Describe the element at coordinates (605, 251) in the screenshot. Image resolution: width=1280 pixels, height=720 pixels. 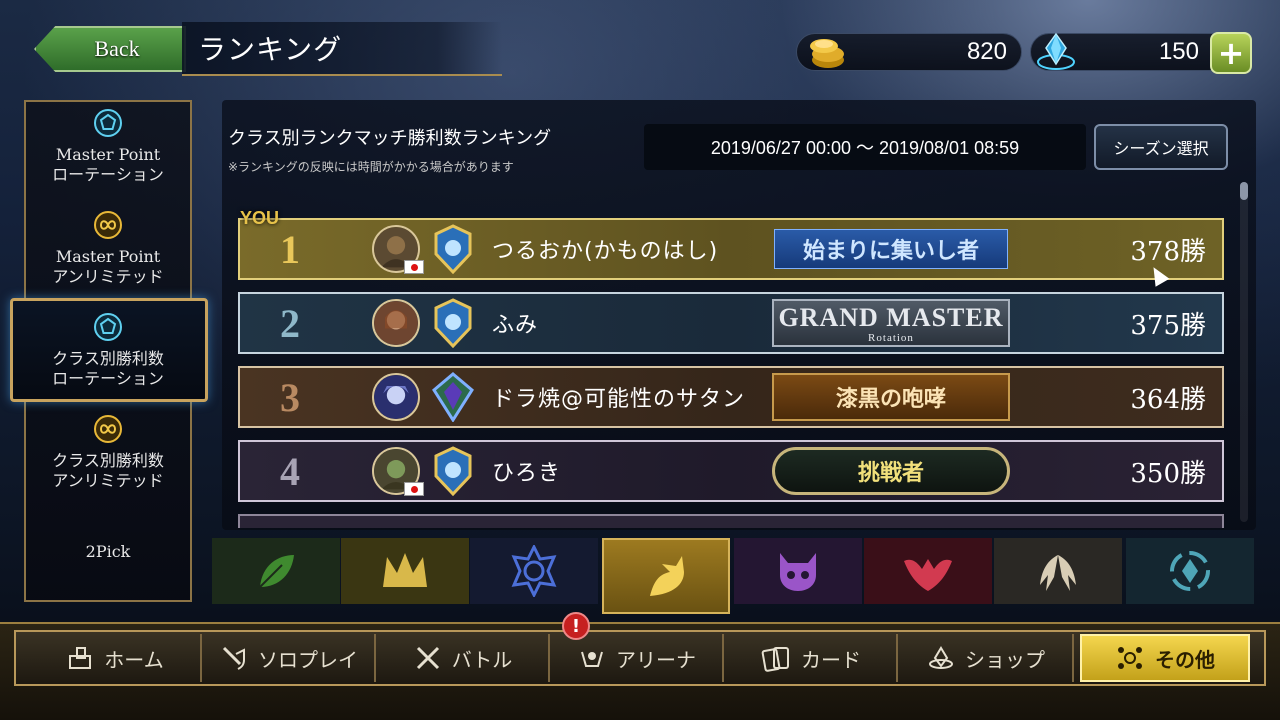
I see `player-name: つるおか(かものはし)` at that location.